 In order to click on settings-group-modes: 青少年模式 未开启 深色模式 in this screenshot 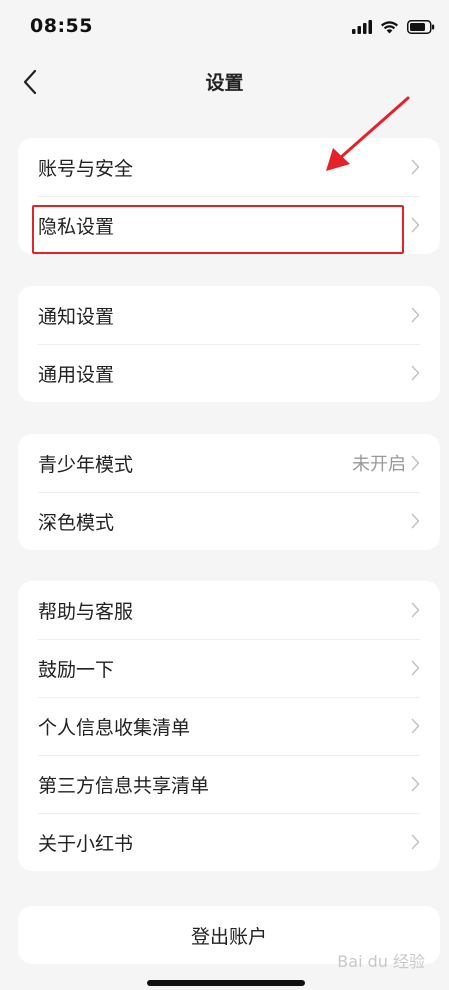, I will do `click(229, 492)`.